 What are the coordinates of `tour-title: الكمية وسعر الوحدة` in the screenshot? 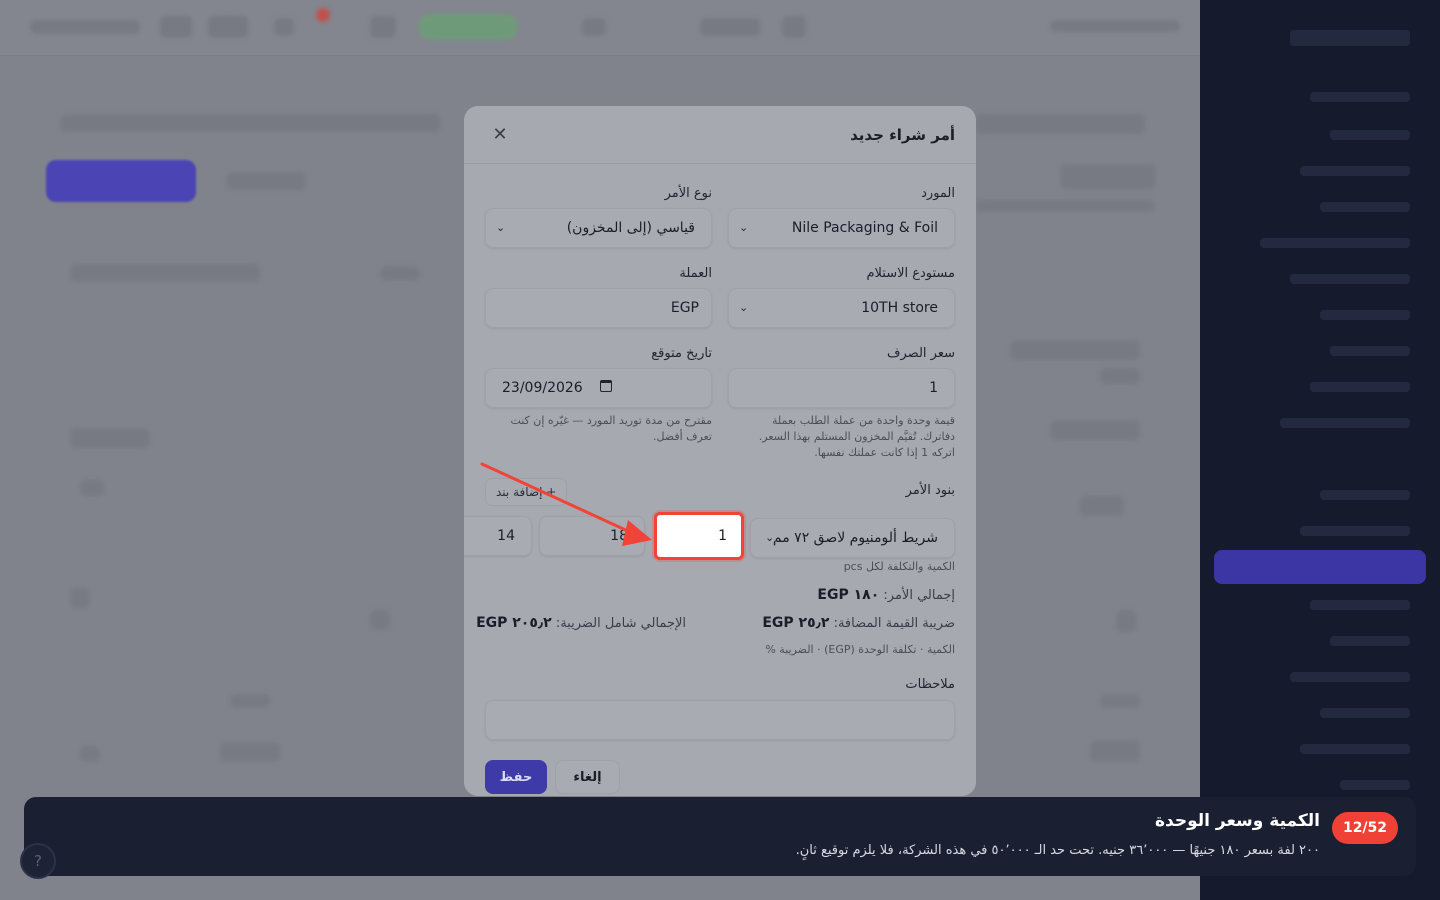 It's located at (1237, 821).